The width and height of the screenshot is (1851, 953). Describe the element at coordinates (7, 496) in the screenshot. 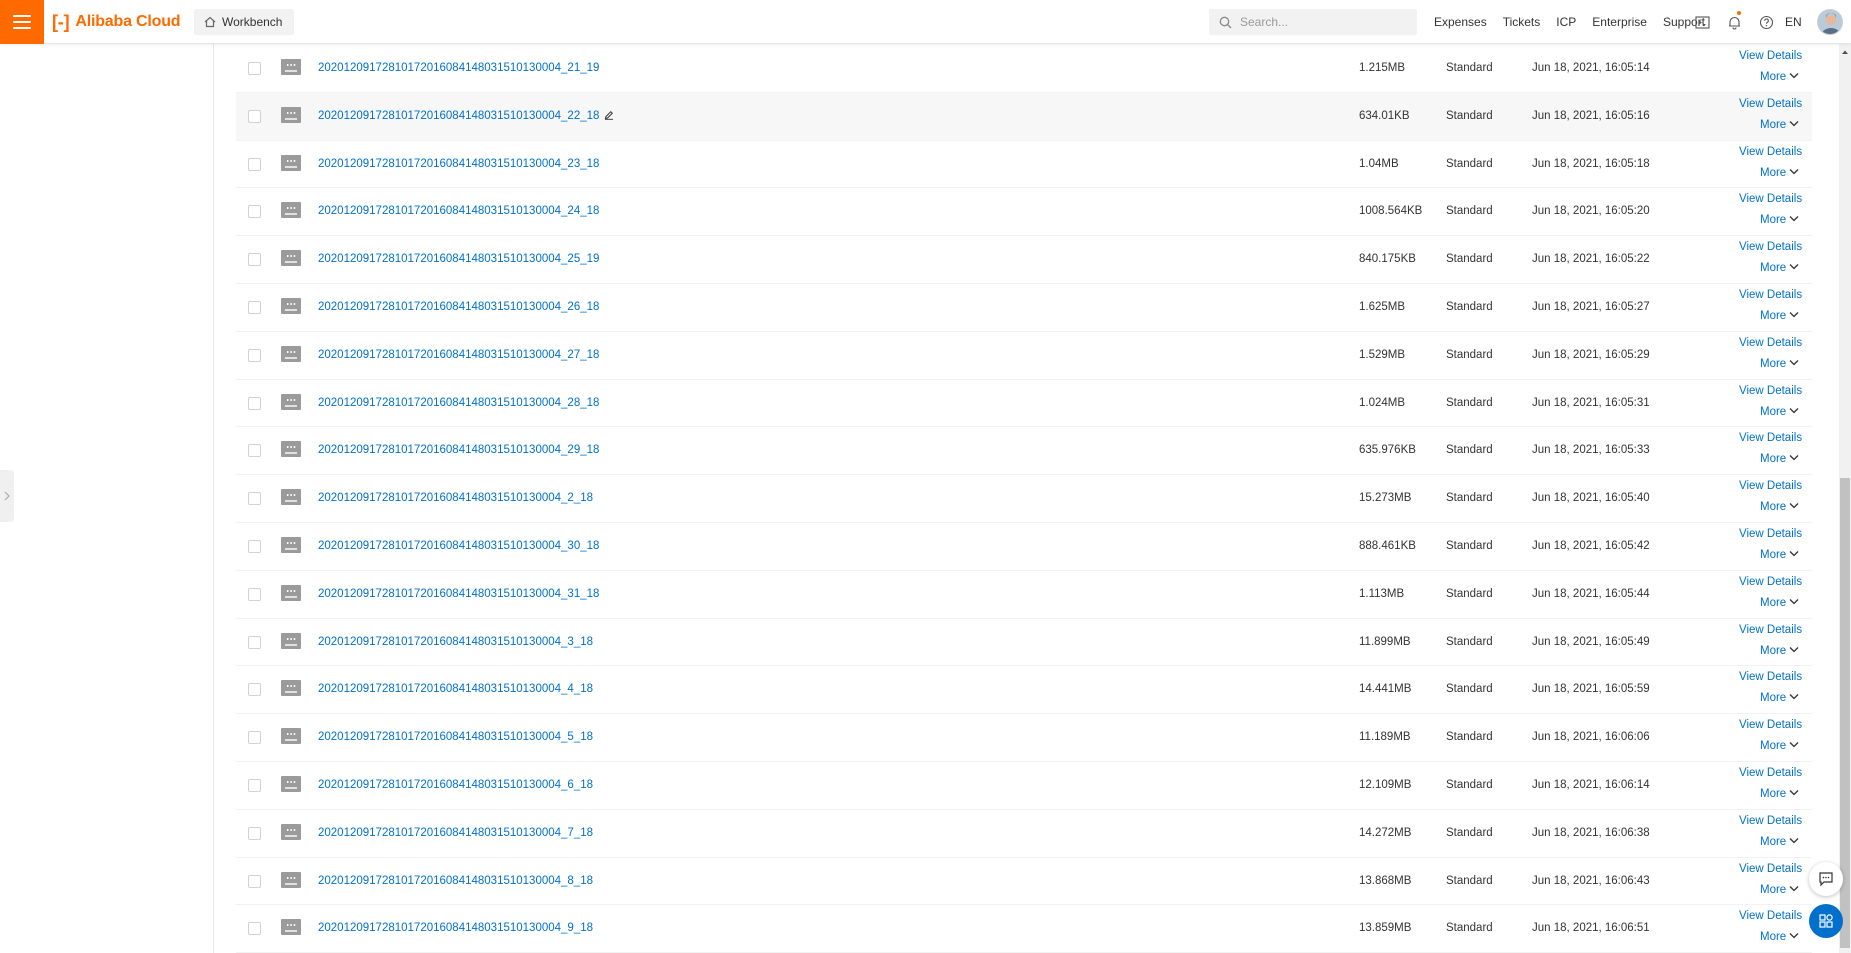

I see `sidebar-expand-handle` at that location.